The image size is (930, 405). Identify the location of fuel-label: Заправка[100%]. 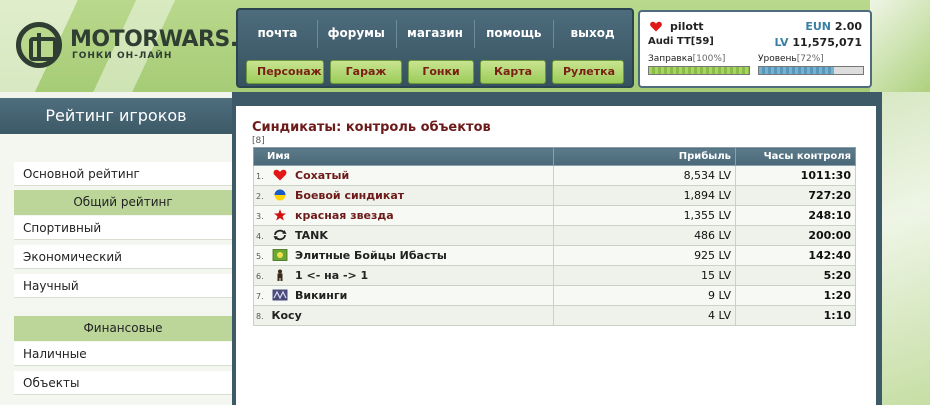
(686, 59).